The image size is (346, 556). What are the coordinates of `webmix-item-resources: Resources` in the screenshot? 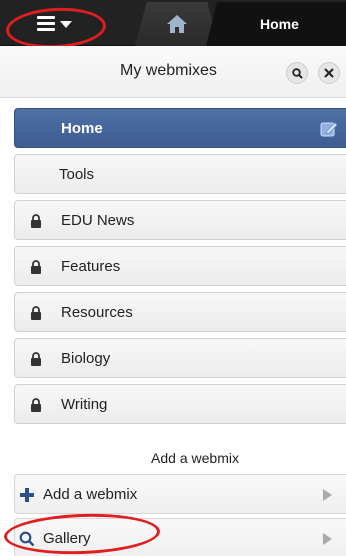 It's located at (180, 312).